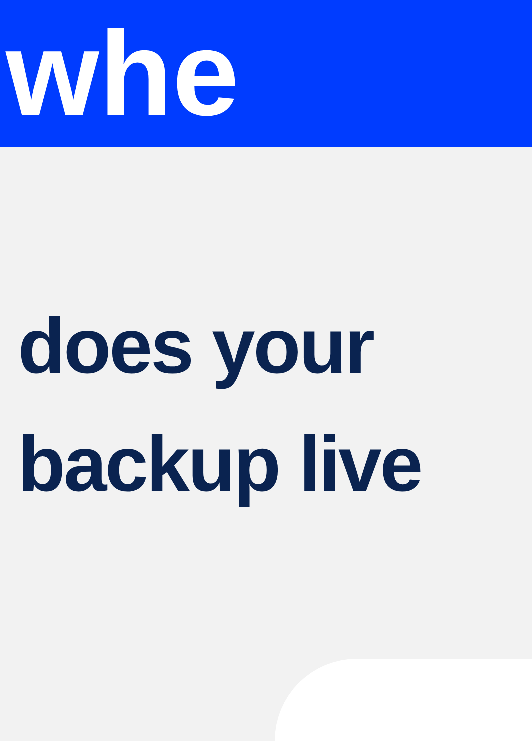 The height and width of the screenshot is (741, 532). Describe the element at coordinates (122, 73) in the screenshot. I see `banner-text: whe` at that location.